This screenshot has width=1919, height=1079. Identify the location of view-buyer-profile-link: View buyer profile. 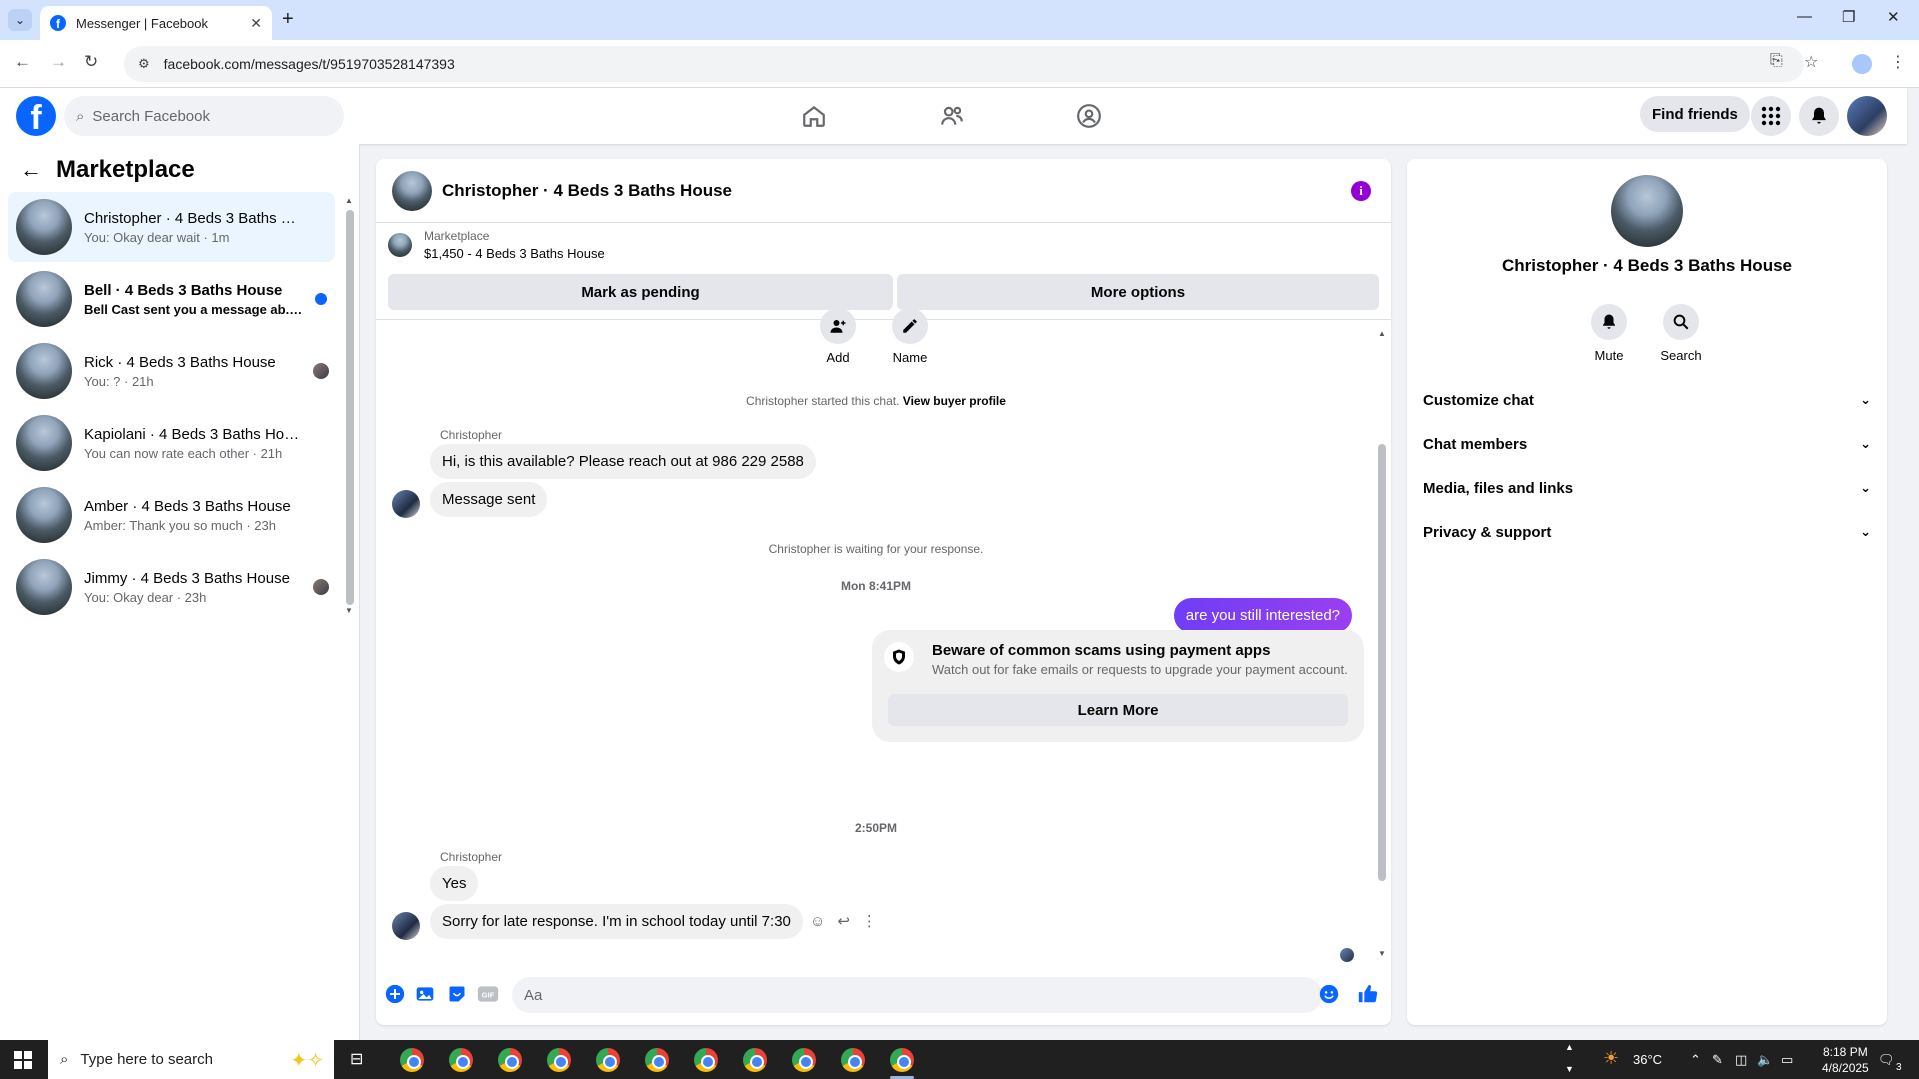
(954, 401).